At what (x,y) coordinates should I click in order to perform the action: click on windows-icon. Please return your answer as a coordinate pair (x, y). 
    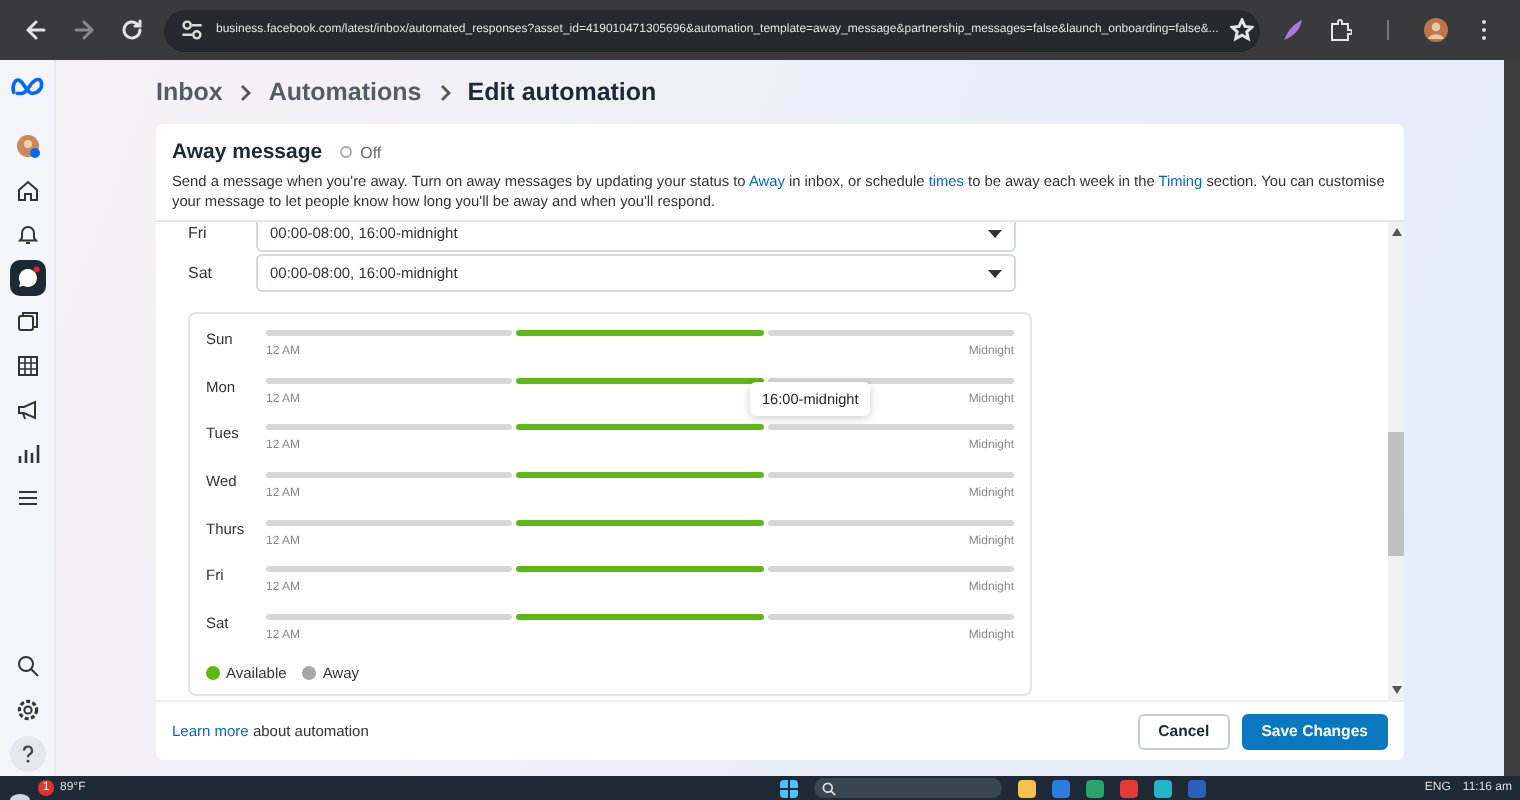
    Looking at the image, I should click on (789, 788).